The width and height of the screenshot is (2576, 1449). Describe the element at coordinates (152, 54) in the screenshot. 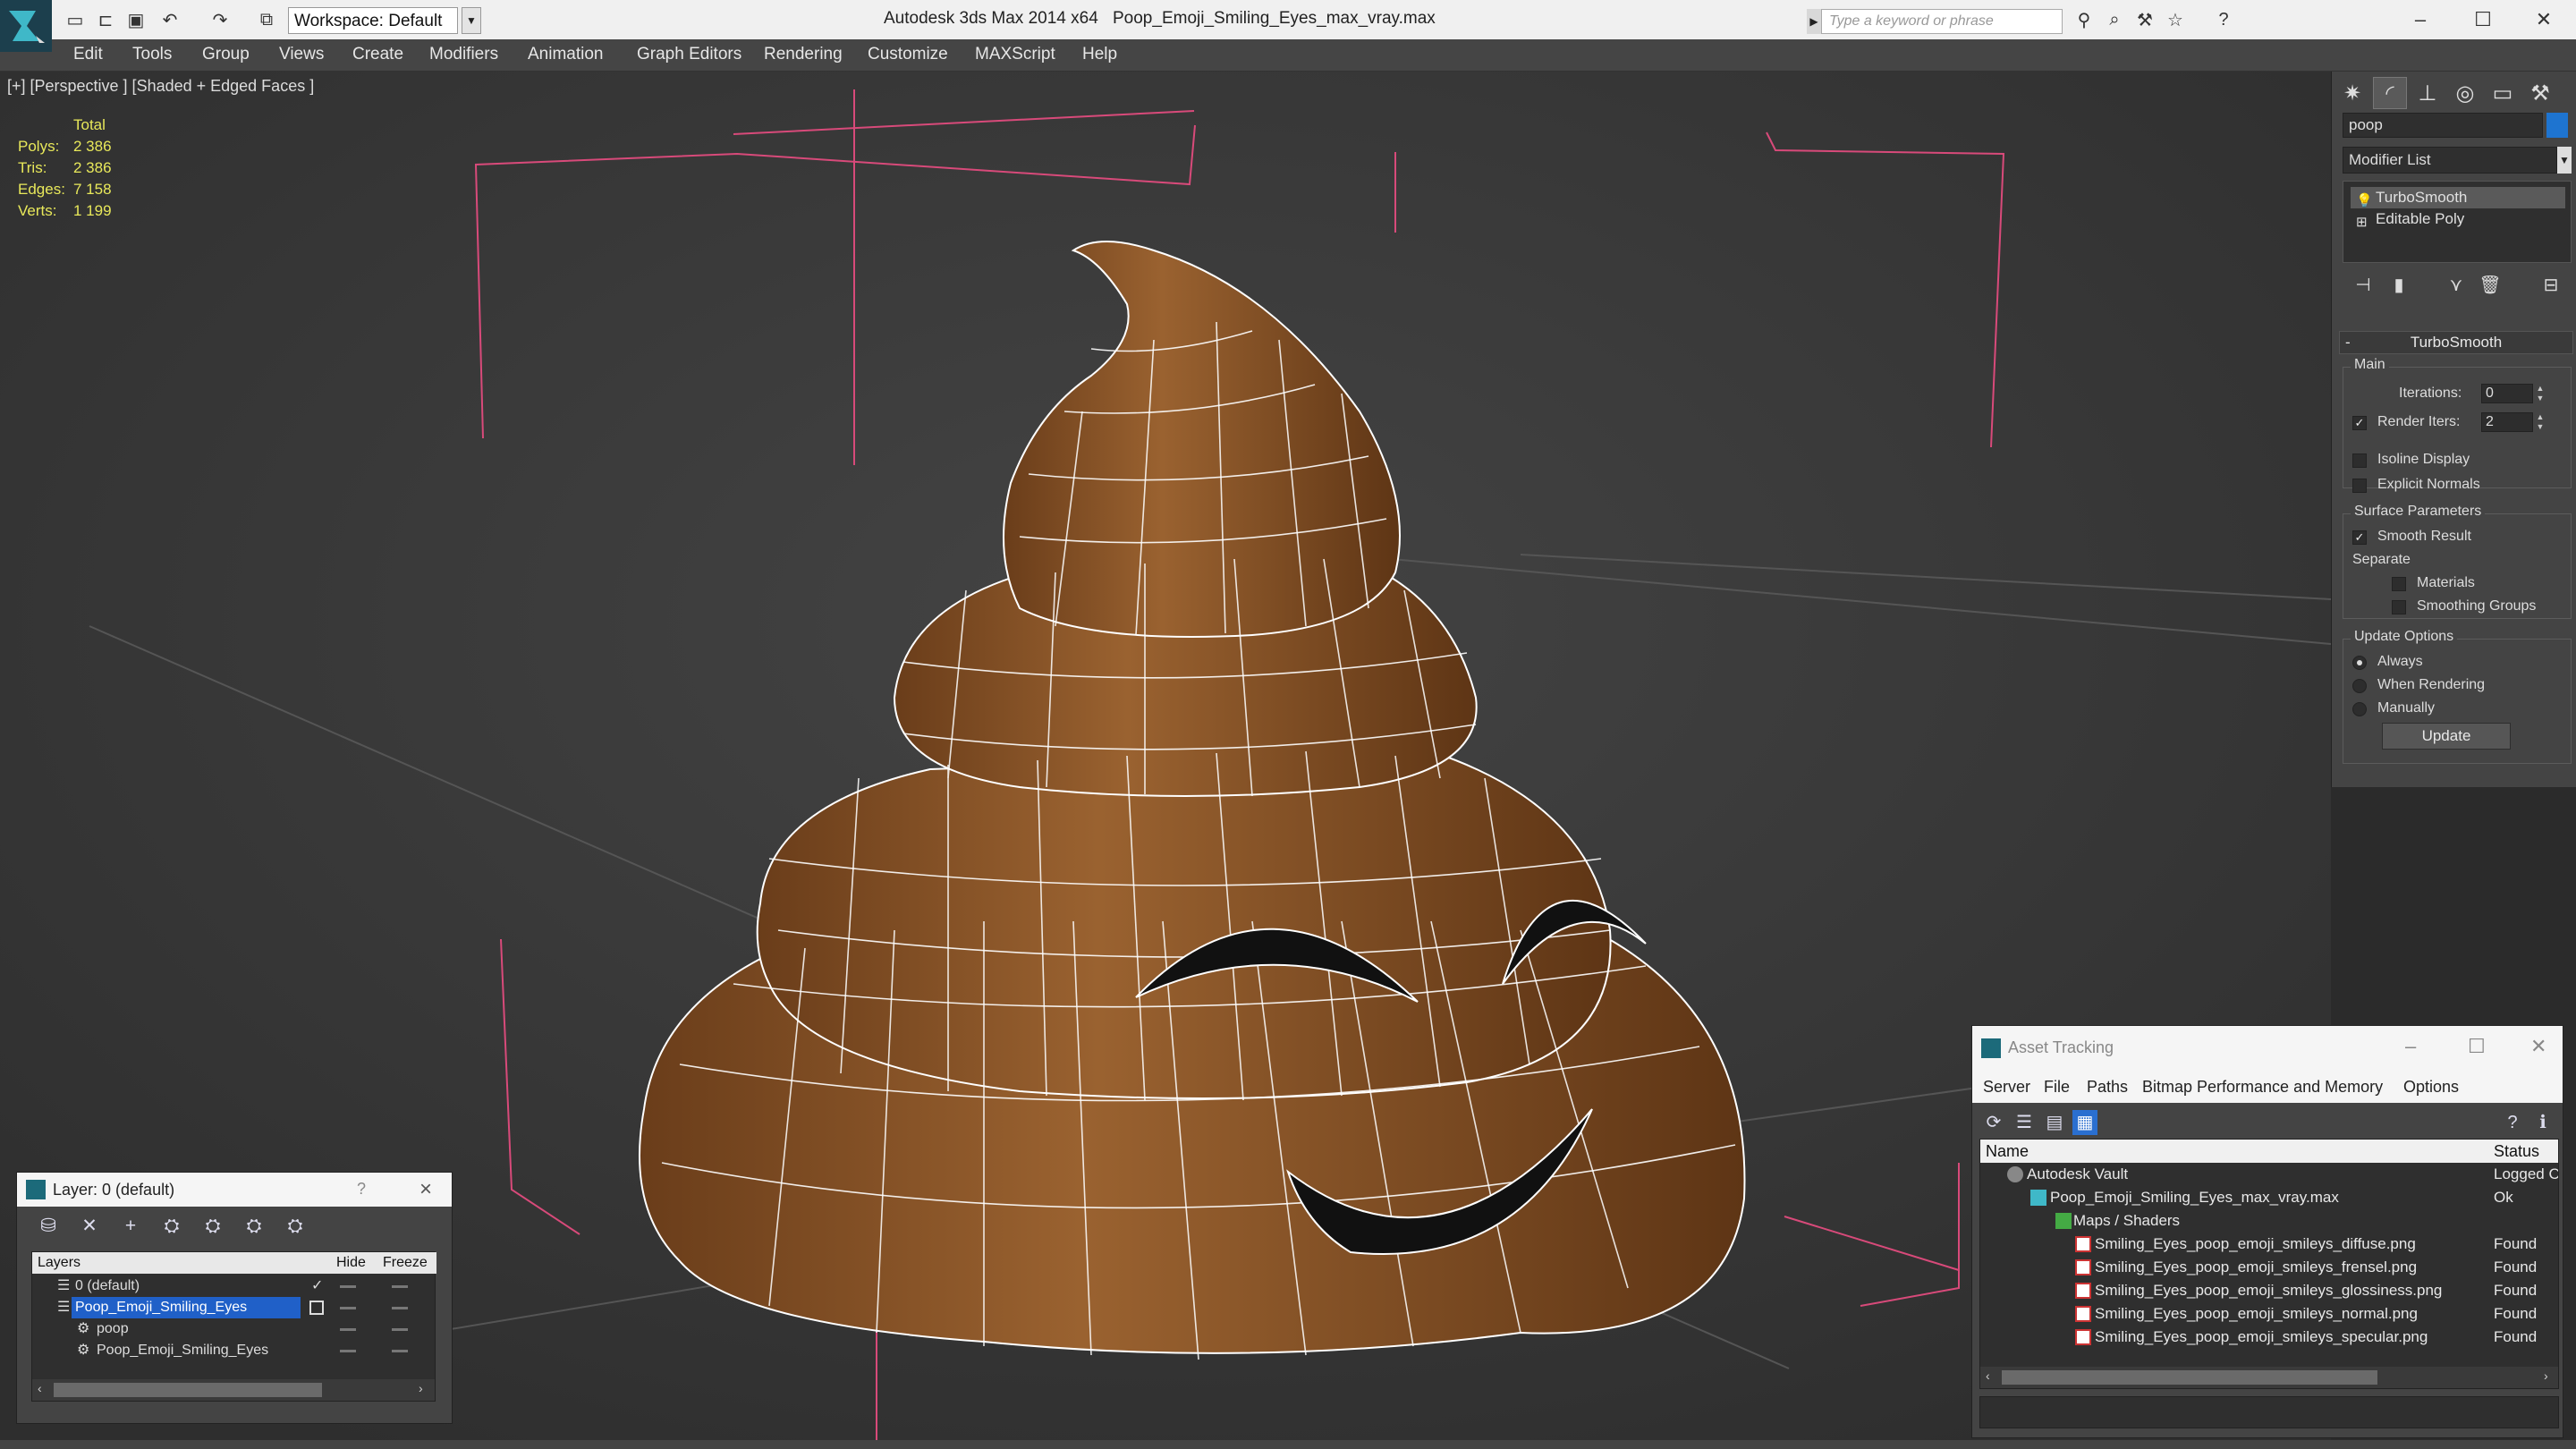

I see `menu-tools: Tools` at that location.